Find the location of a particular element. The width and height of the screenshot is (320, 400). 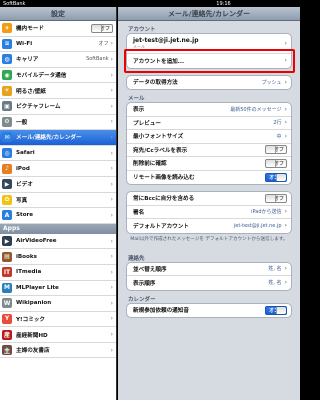

section-account: アカウント is located at coordinates (142, 30).